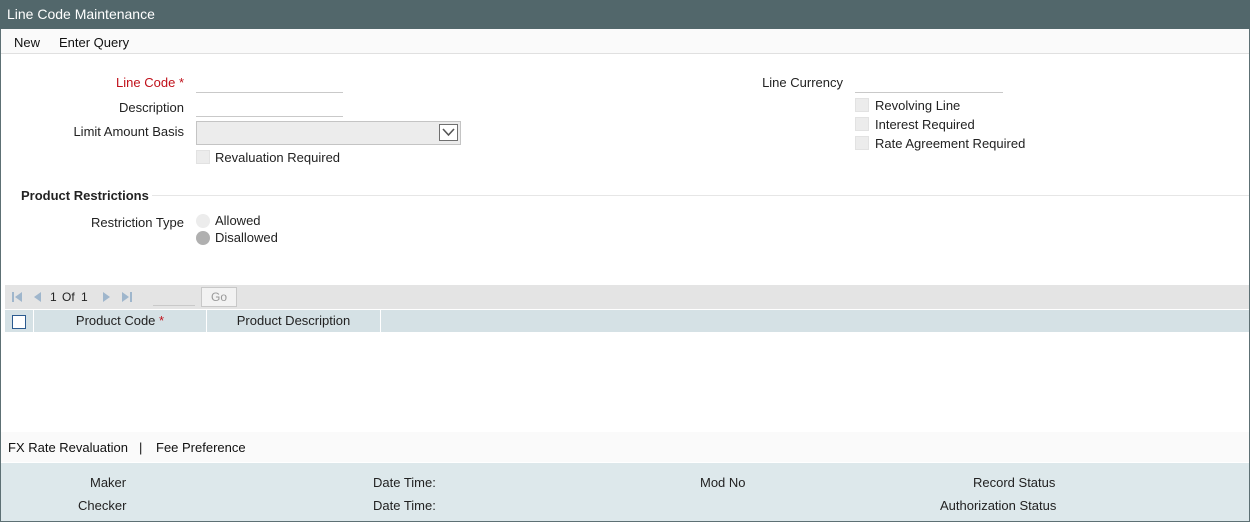  What do you see at coordinates (269, 106) in the screenshot?
I see `description-input` at bounding box center [269, 106].